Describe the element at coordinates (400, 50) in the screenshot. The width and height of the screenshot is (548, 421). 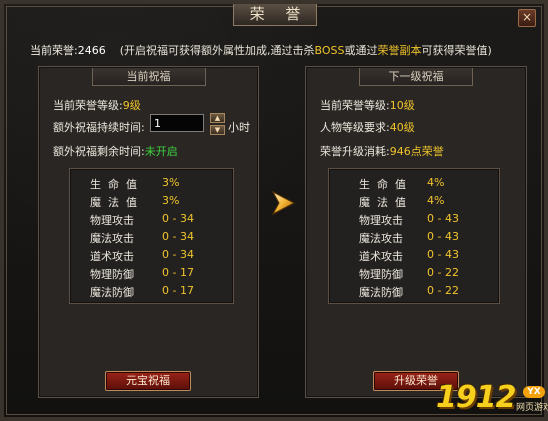
I see `hint-honor-instance: 荣誉副本` at that location.